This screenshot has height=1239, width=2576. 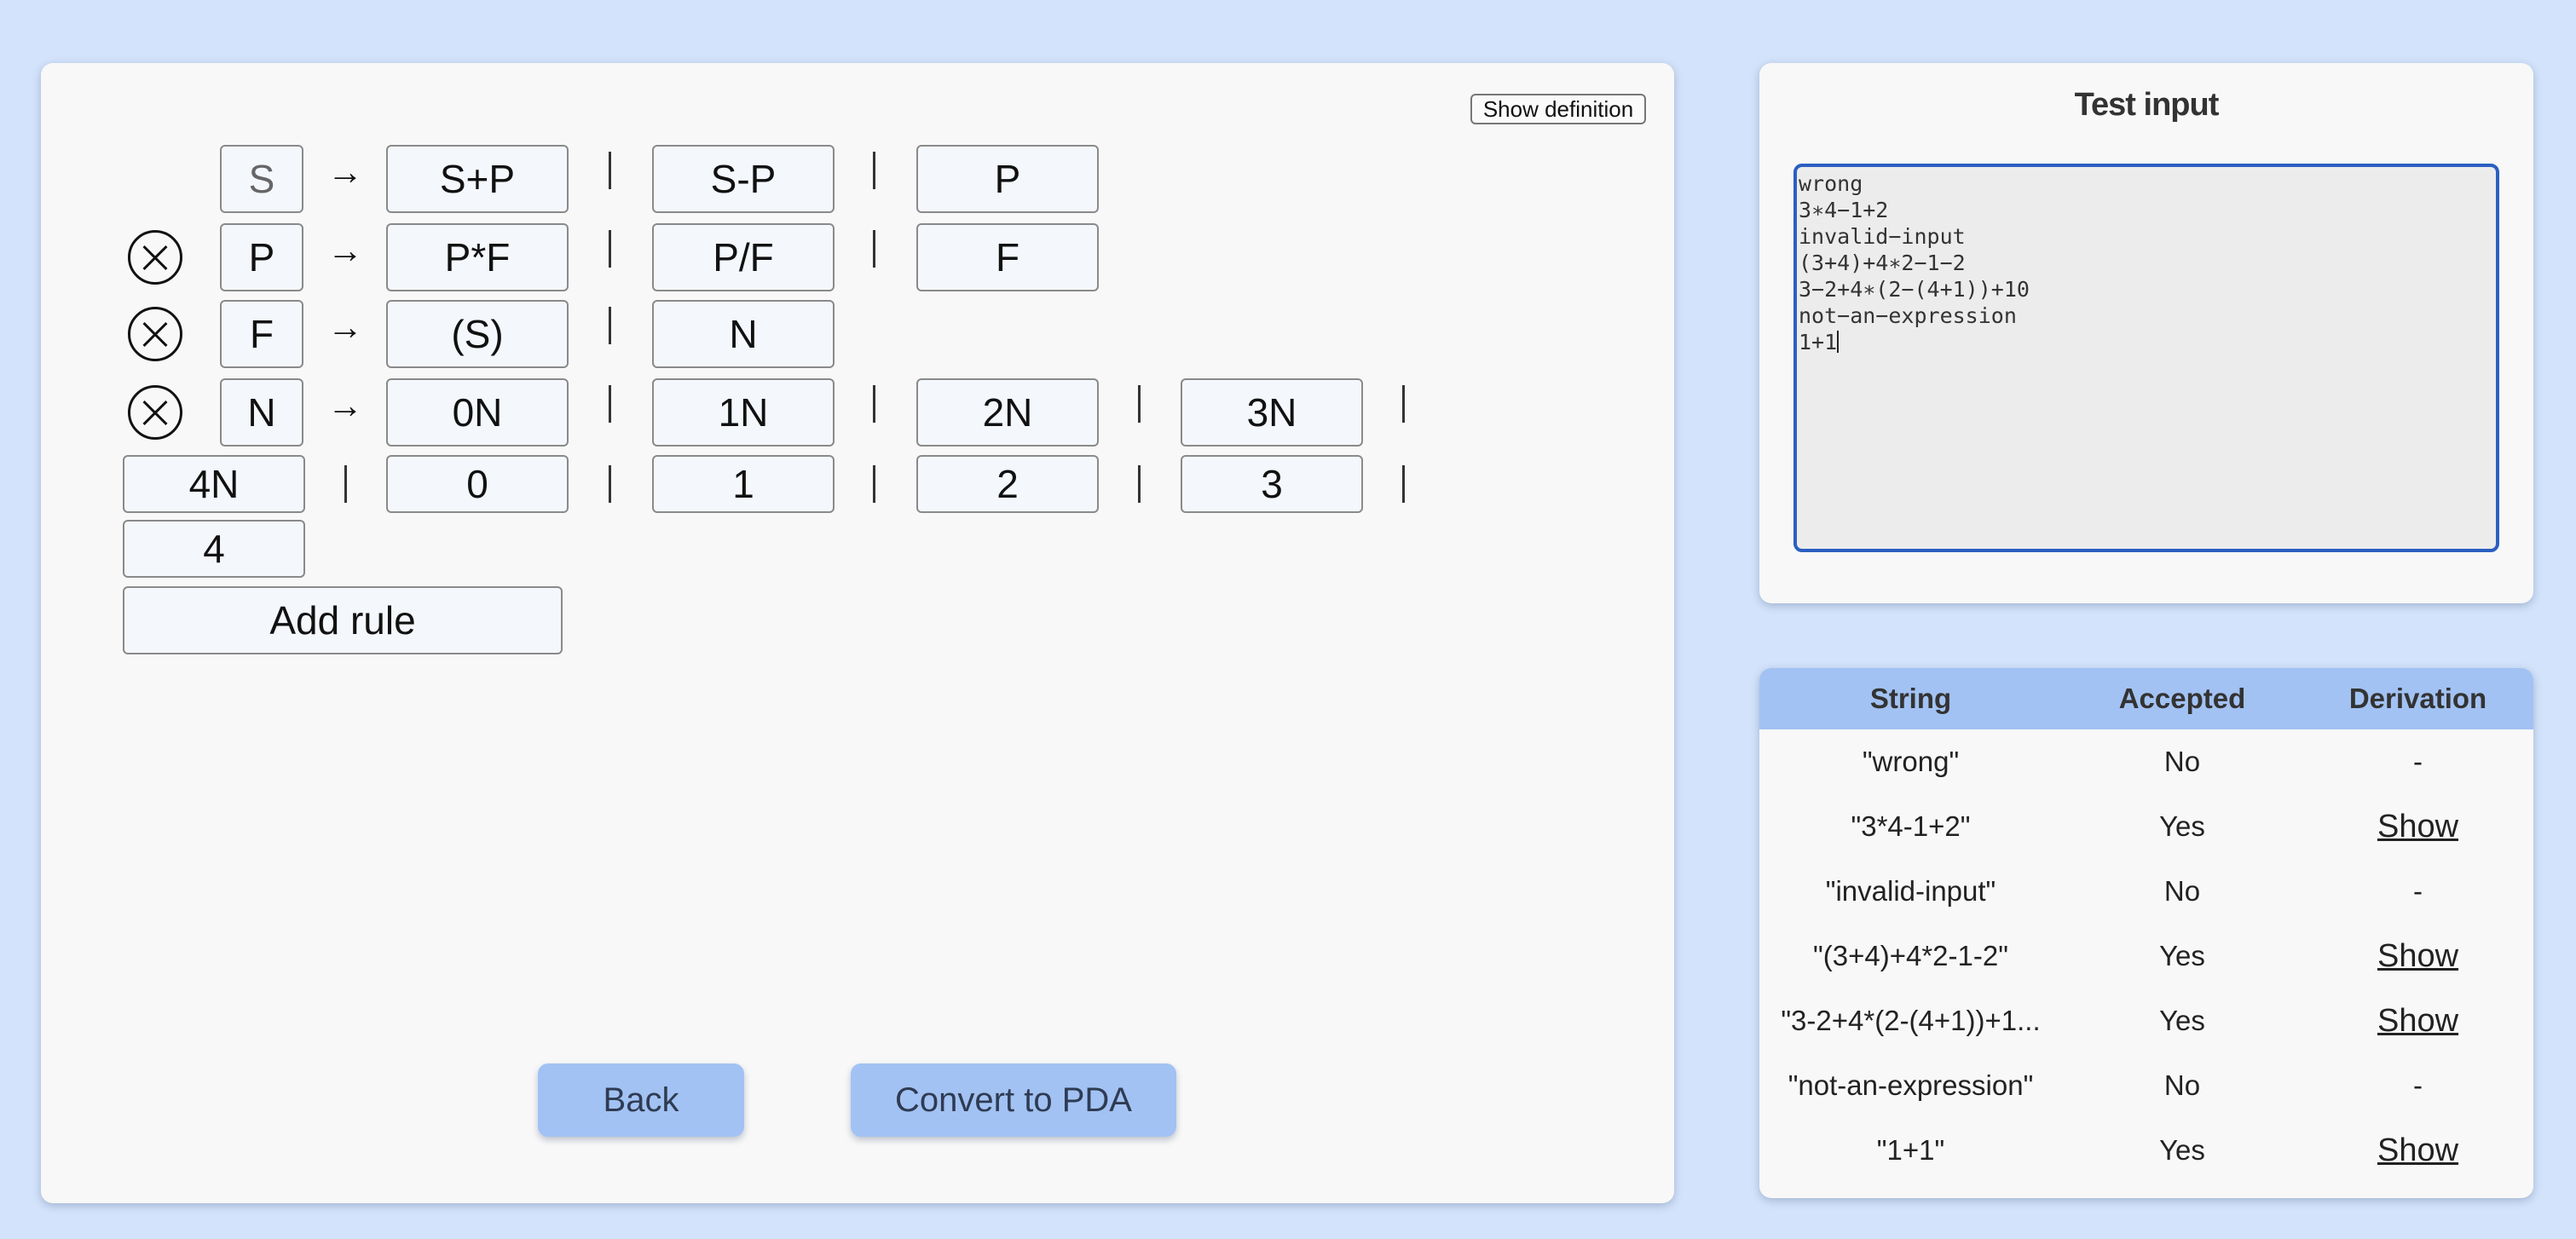 What do you see at coordinates (261, 412) in the screenshot?
I see `rule-lhs-n: N` at bounding box center [261, 412].